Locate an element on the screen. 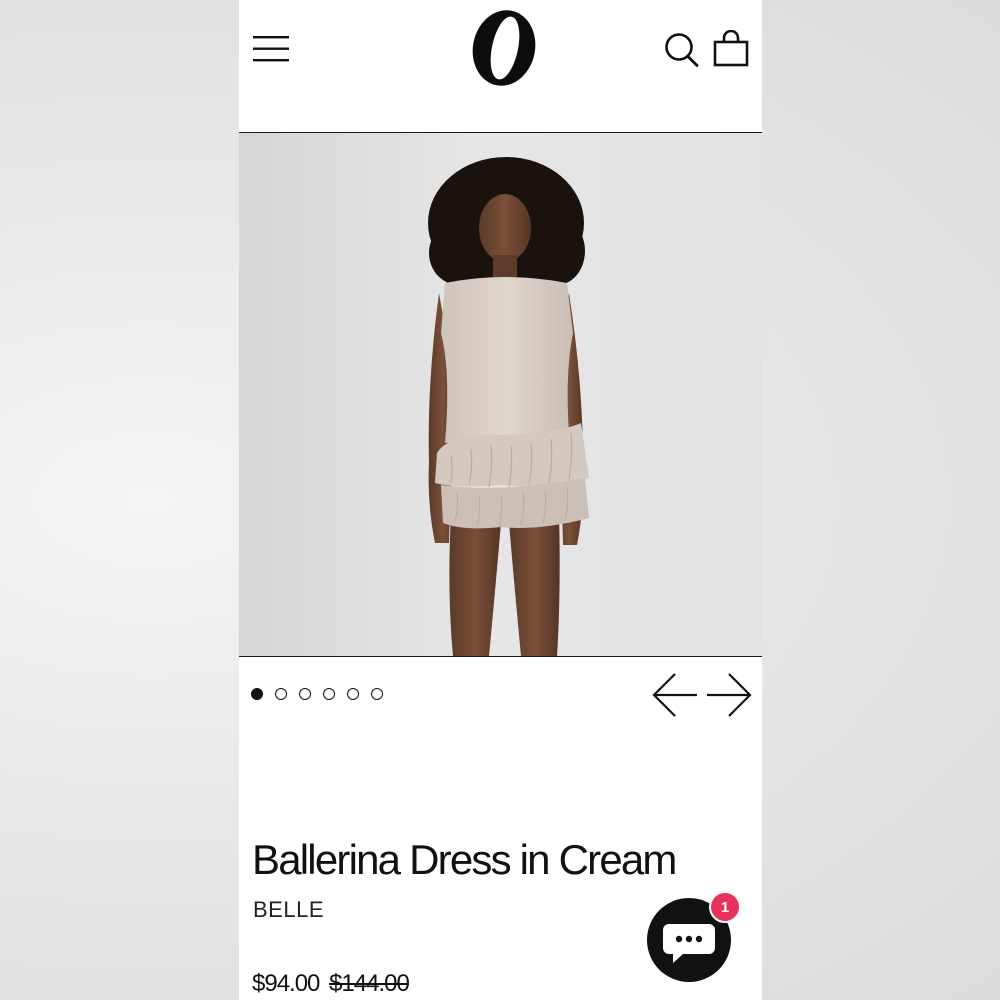  arrow-left-icon is located at coordinates (675, 695).